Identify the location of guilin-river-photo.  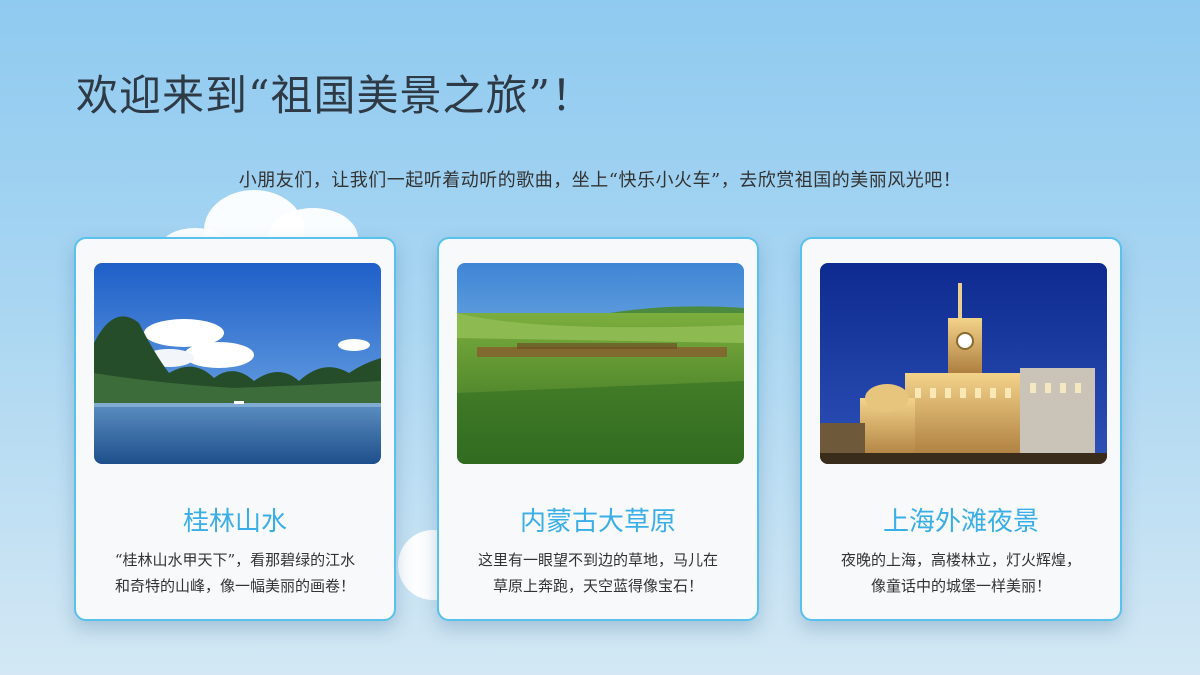
(237, 363).